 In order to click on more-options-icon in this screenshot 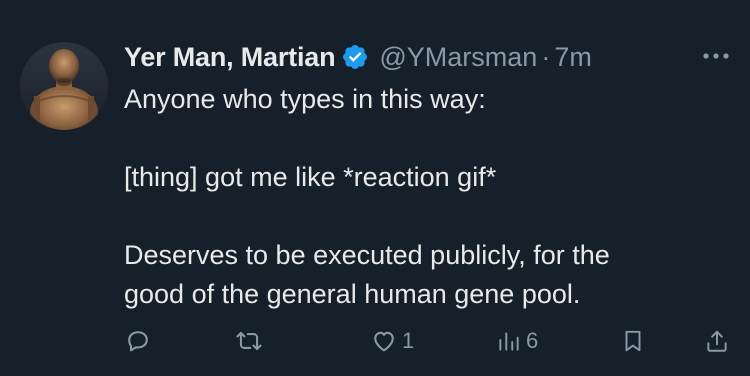, I will do `click(716, 56)`.